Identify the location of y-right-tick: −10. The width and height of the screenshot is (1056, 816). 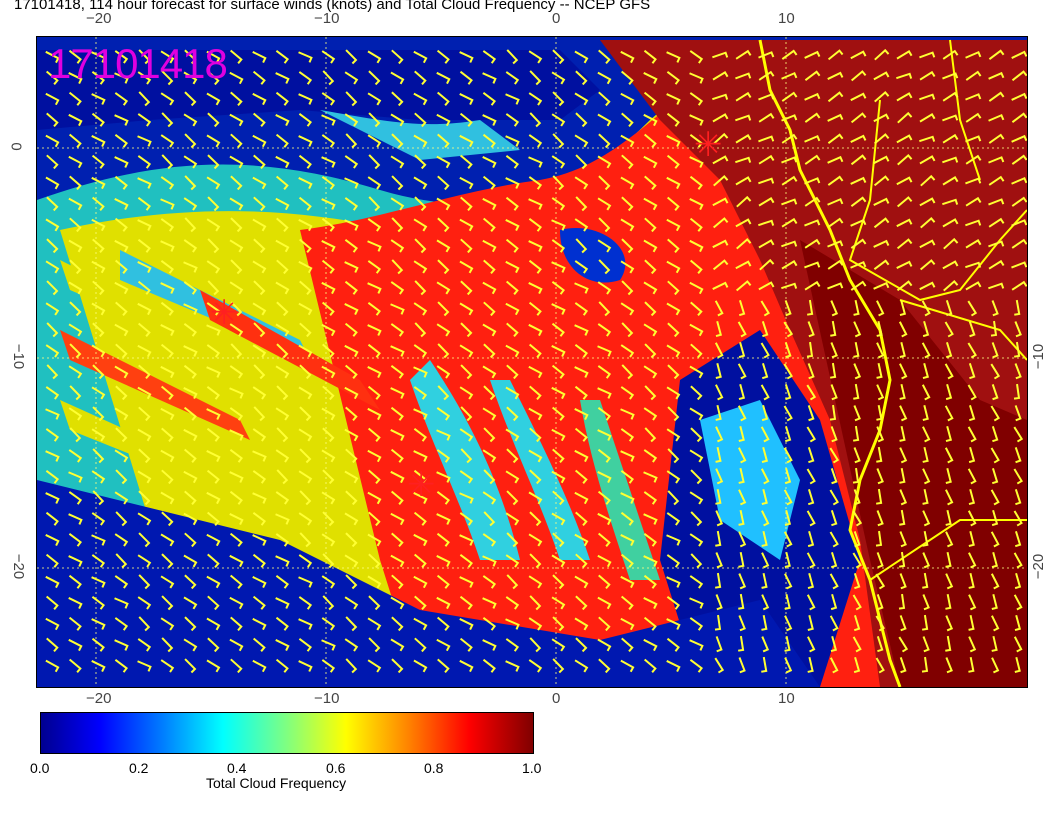
(1039, 356).